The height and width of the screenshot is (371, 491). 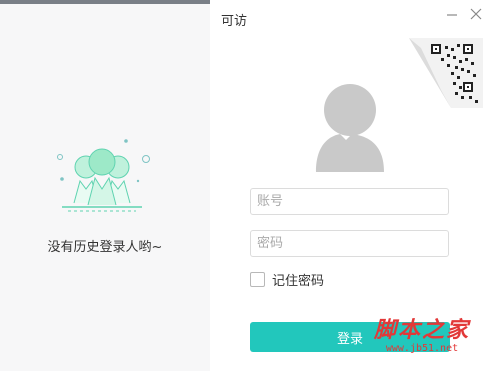 I want to click on site-watermark: 脚本之家 www.jb51.net, so click(x=422, y=336).